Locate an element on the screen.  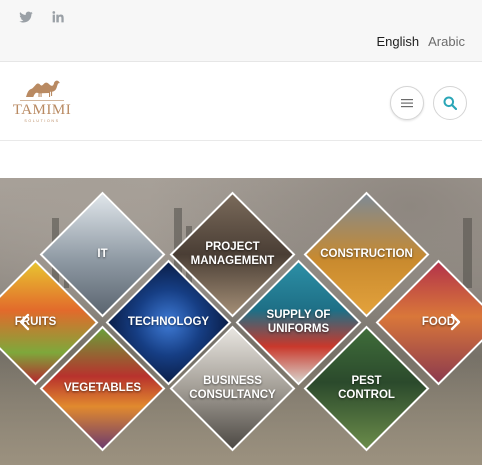
top-bar: English Arabic is located at coordinates (241, 31).